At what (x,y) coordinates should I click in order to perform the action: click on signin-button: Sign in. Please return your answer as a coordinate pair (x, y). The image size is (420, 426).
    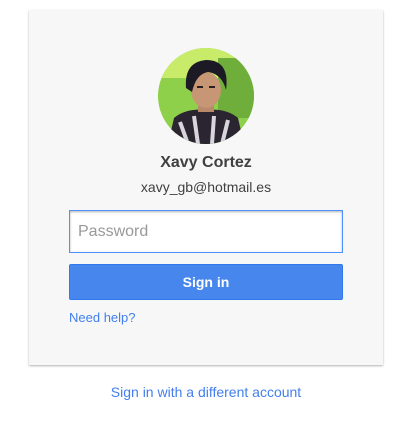
    Looking at the image, I should click on (206, 282).